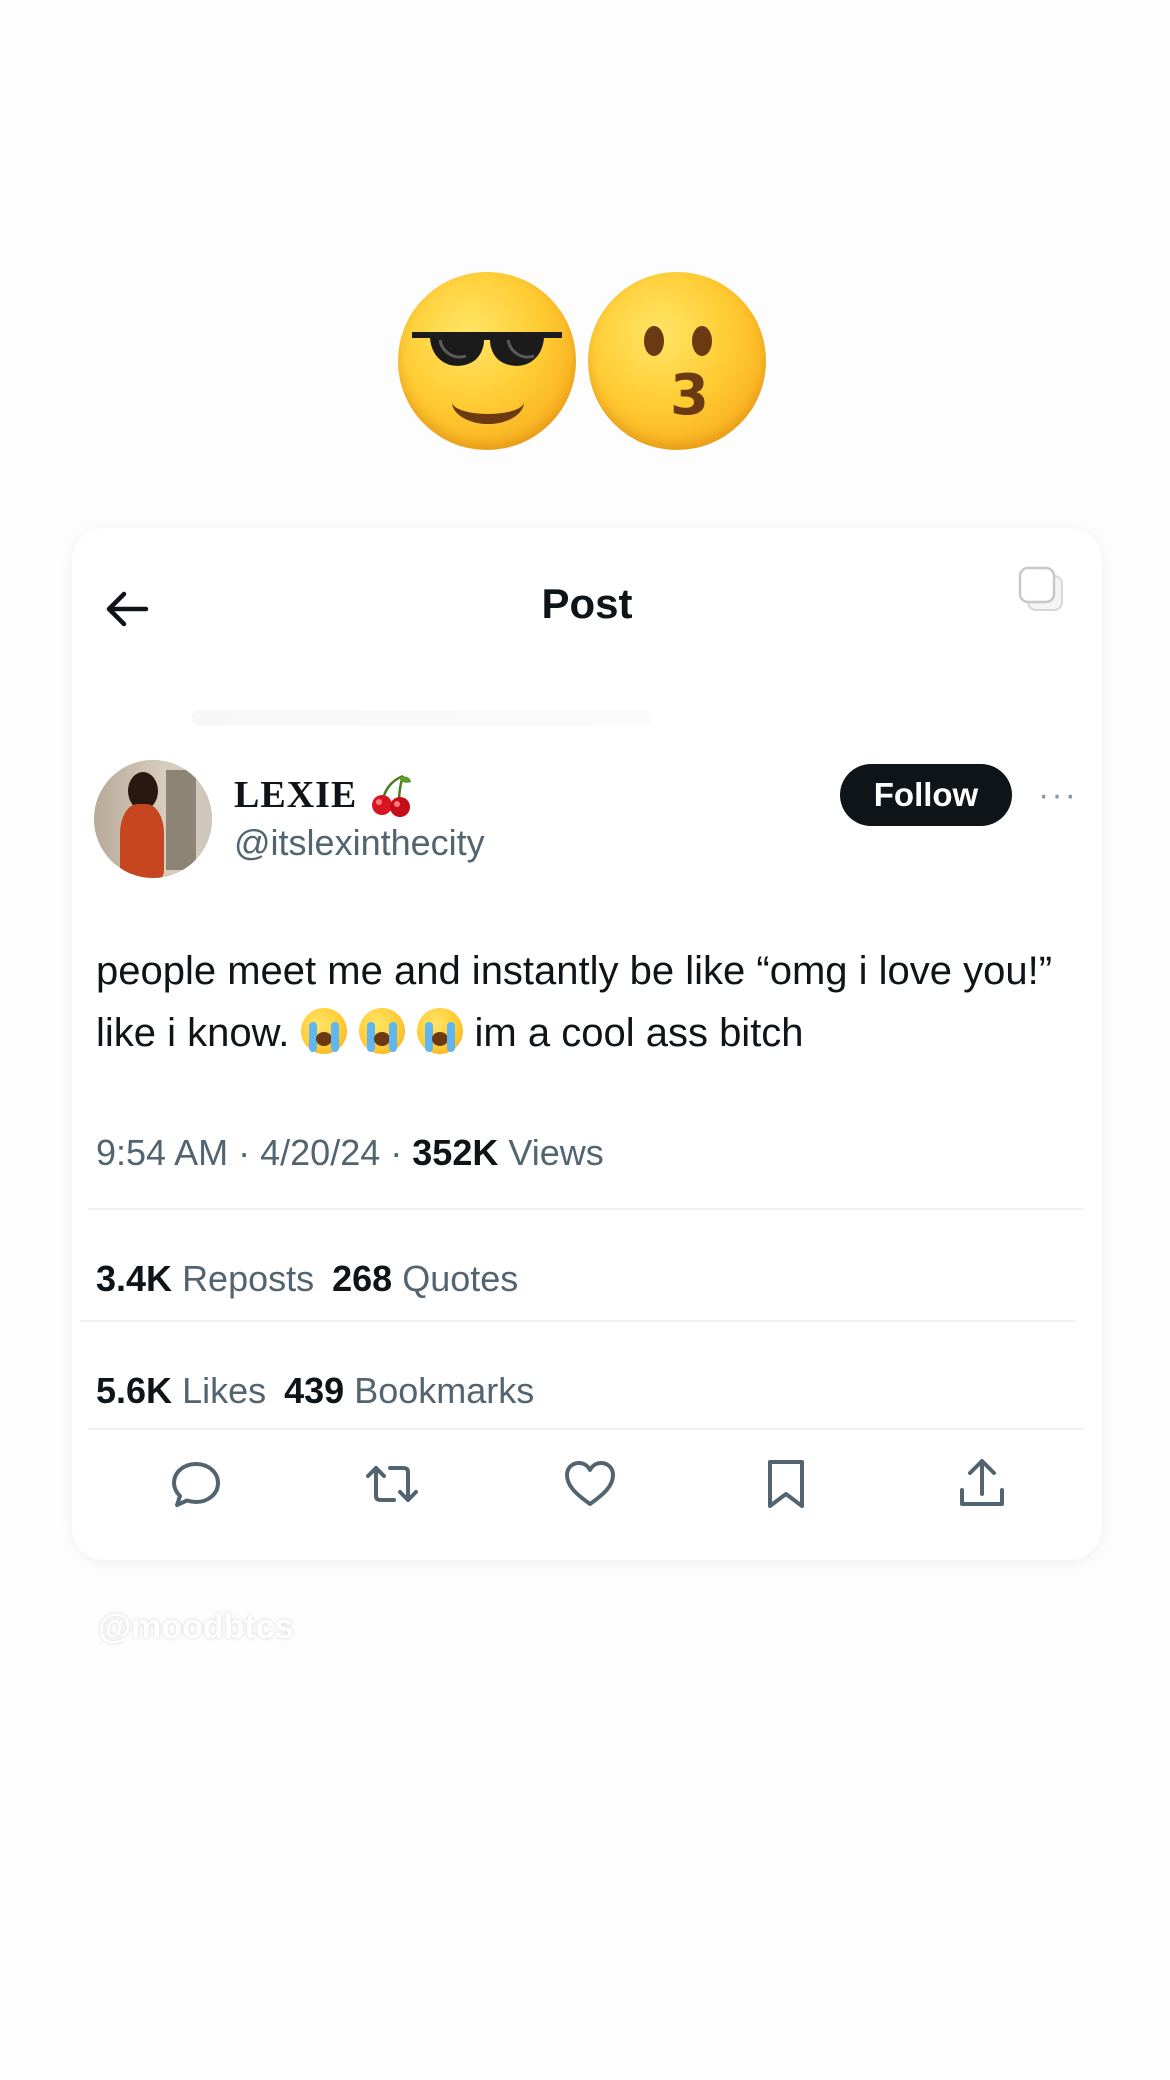  I want to click on like-icon, so click(590, 1484).